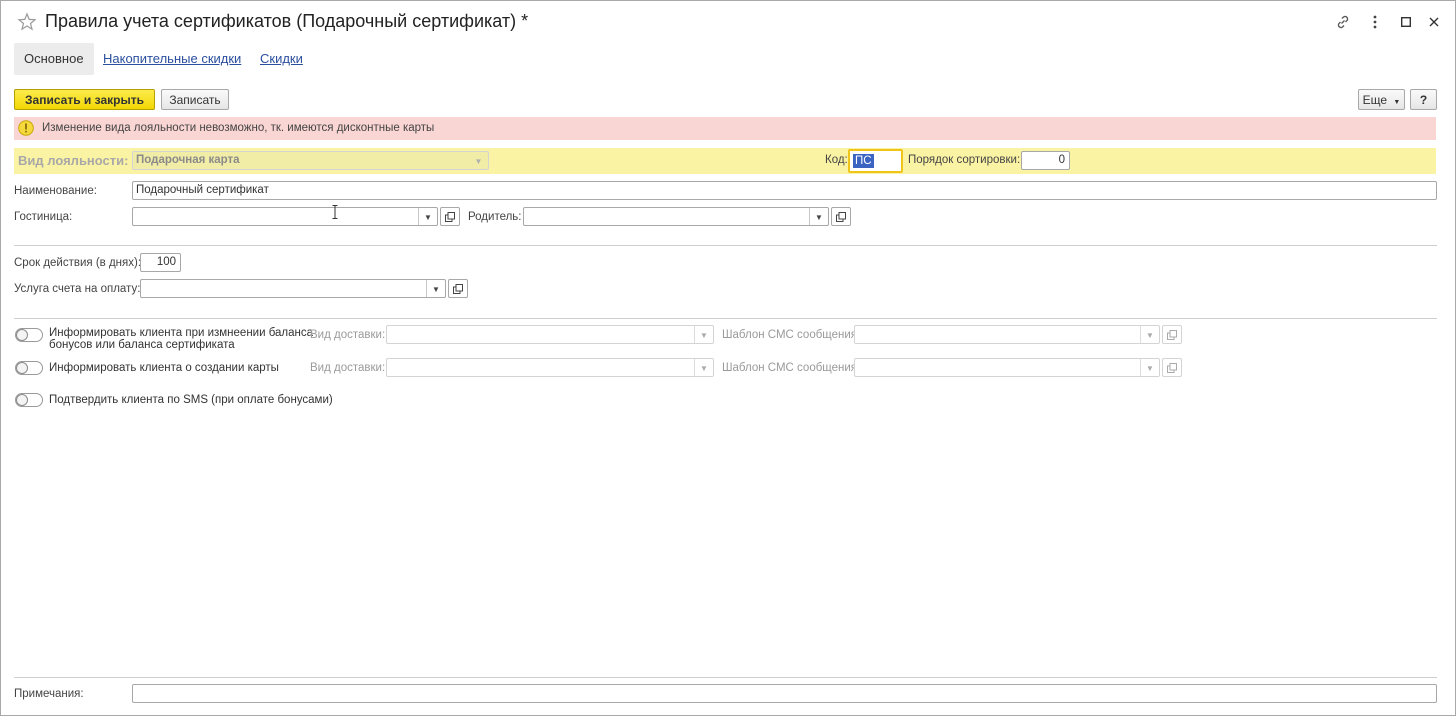  Describe the element at coordinates (73, 160) in the screenshot. I see `loyalty-type-label: Вид лояльности:` at that location.